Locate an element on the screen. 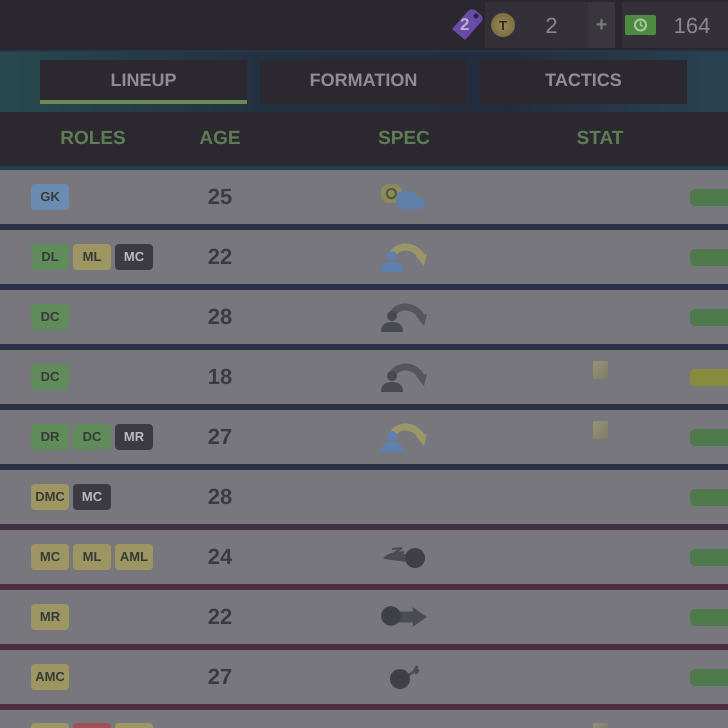 The image size is (728, 728). tag-icon is located at coordinates (467, 25).